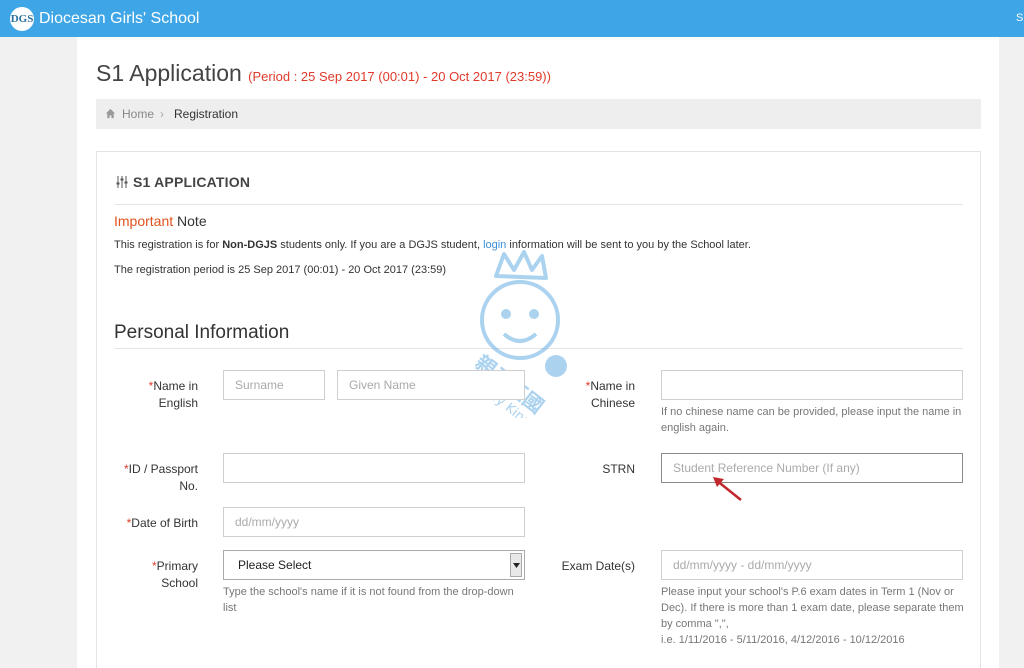 The width and height of the screenshot is (1024, 668). I want to click on section-divider, so click(538, 348).